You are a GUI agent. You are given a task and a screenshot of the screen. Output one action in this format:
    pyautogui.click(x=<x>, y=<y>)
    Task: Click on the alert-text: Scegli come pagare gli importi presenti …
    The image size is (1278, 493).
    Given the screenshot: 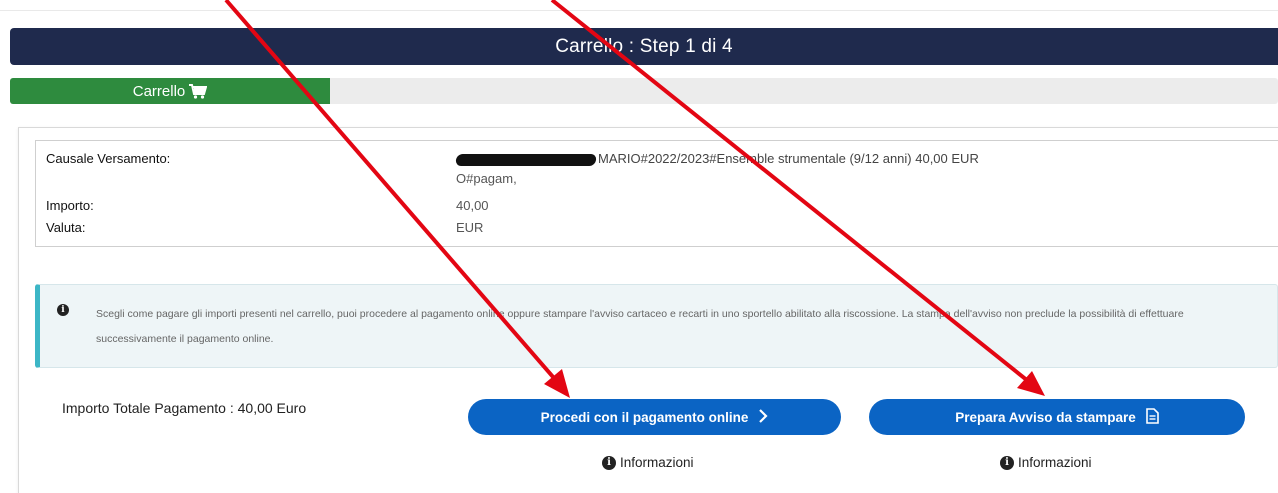 What is the action you would take?
    pyautogui.click(x=640, y=326)
    